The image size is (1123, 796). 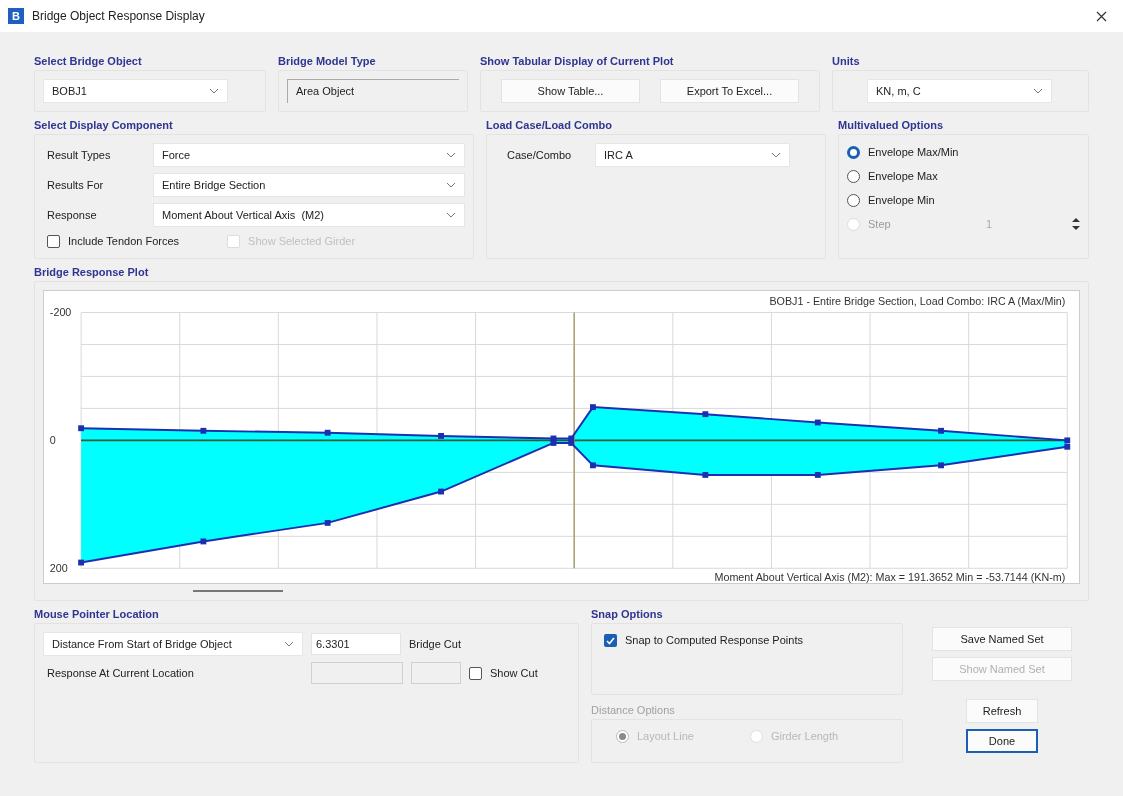 What do you see at coordinates (1002, 711) in the screenshot?
I see `dialog-button: Refresh` at bounding box center [1002, 711].